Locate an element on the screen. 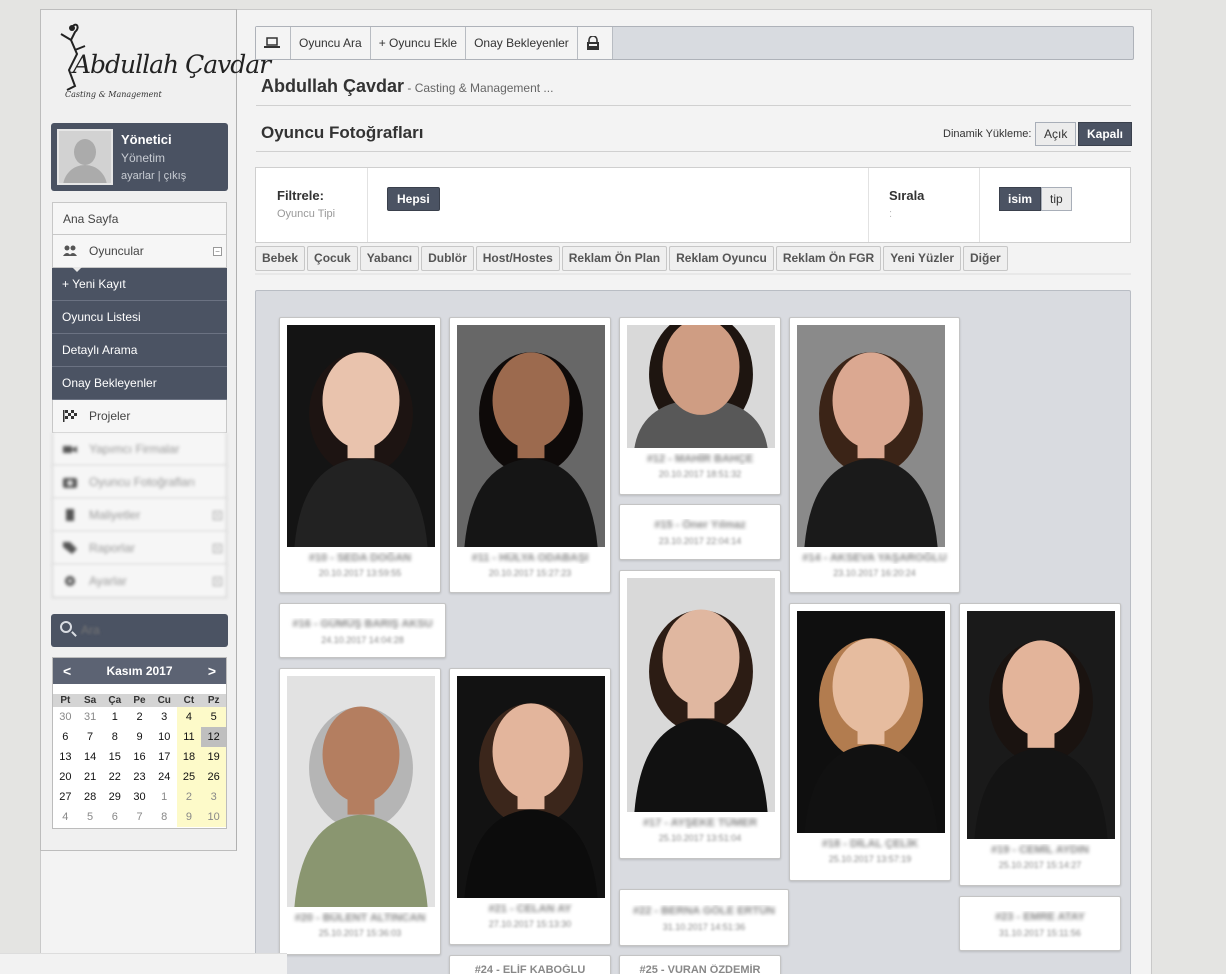  calendar-day: 4 is located at coordinates (189, 717).